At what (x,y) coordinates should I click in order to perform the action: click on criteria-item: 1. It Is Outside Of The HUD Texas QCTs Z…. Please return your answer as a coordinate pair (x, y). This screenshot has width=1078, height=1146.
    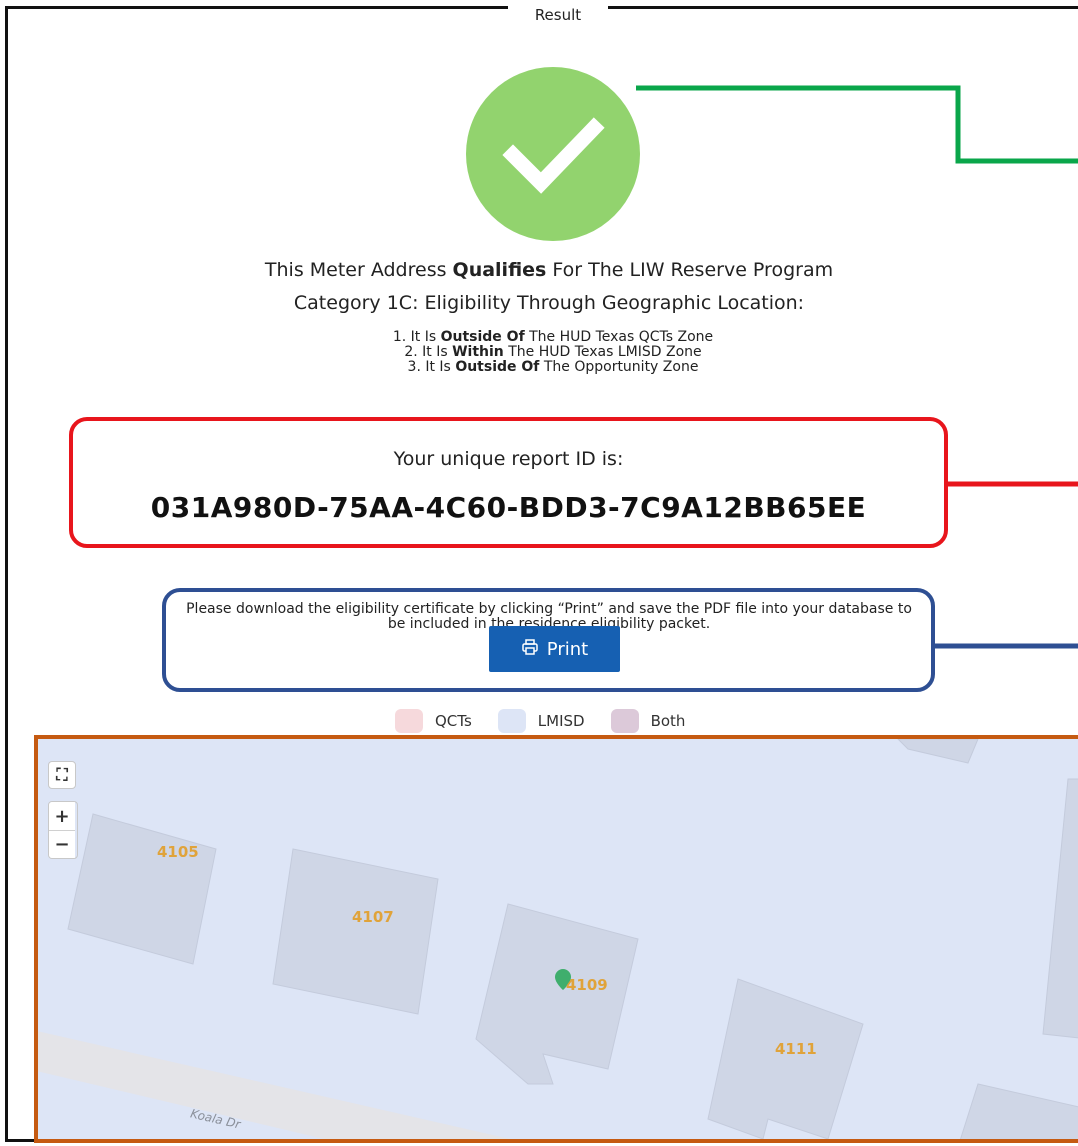
    Looking at the image, I should click on (553, 337).